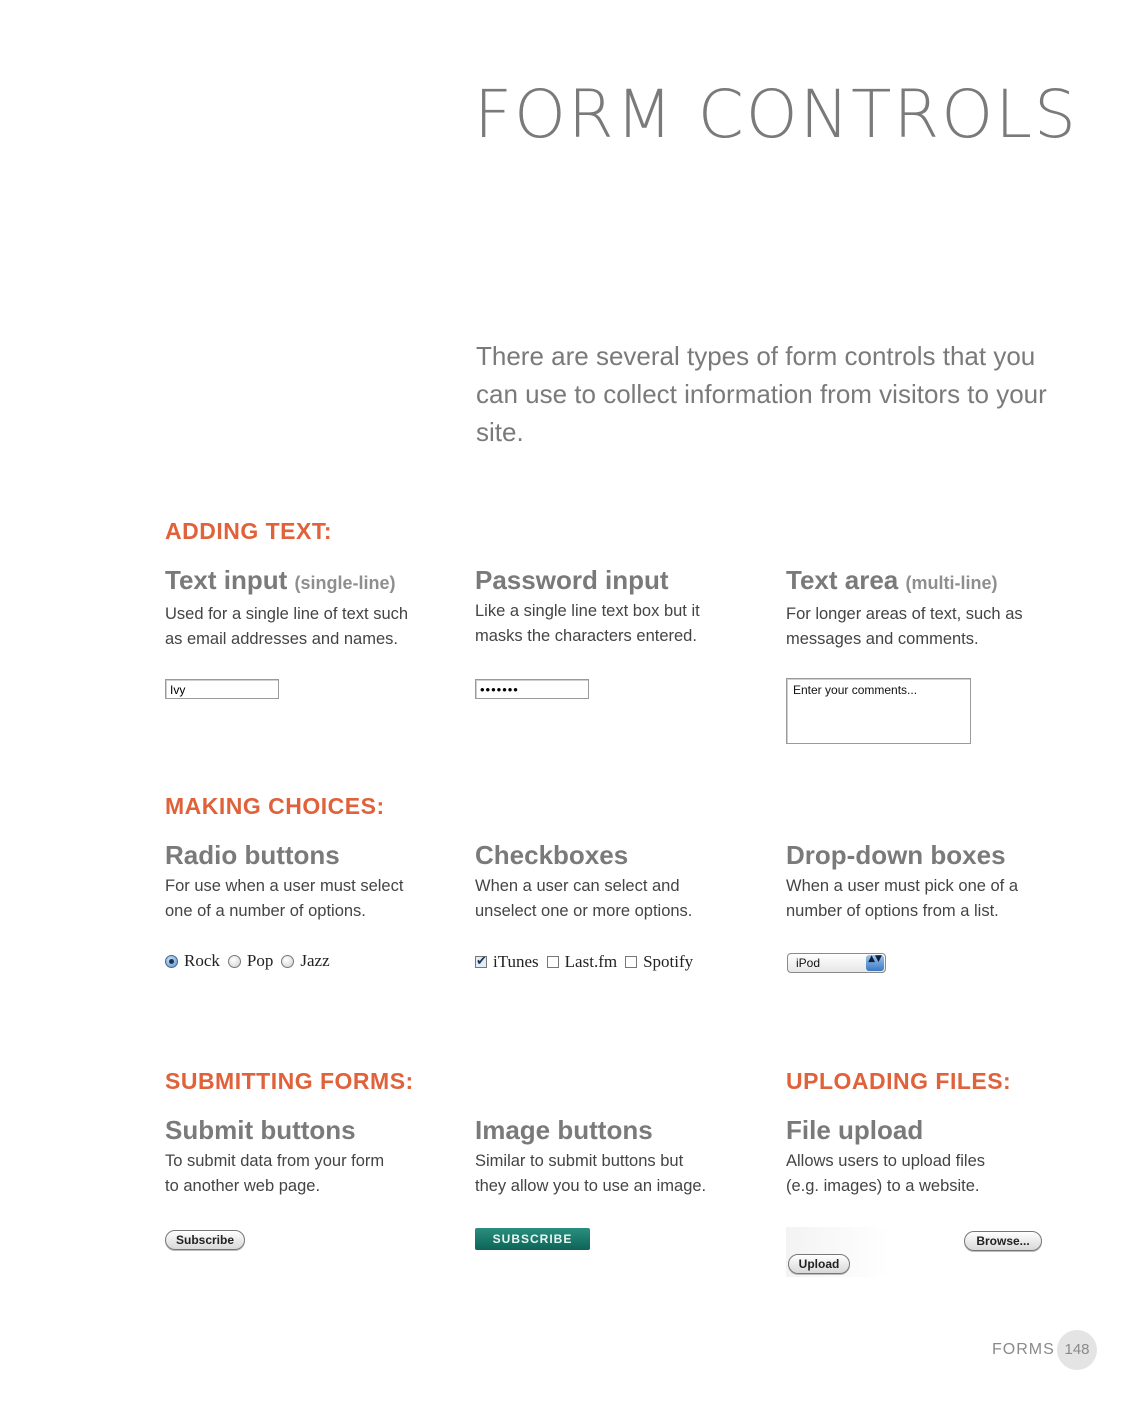  What do you see at coordinates (516, 961) in the screenshot?
I see `checkbox-label-itunes: iTunes` at bounding box center [516, 961].